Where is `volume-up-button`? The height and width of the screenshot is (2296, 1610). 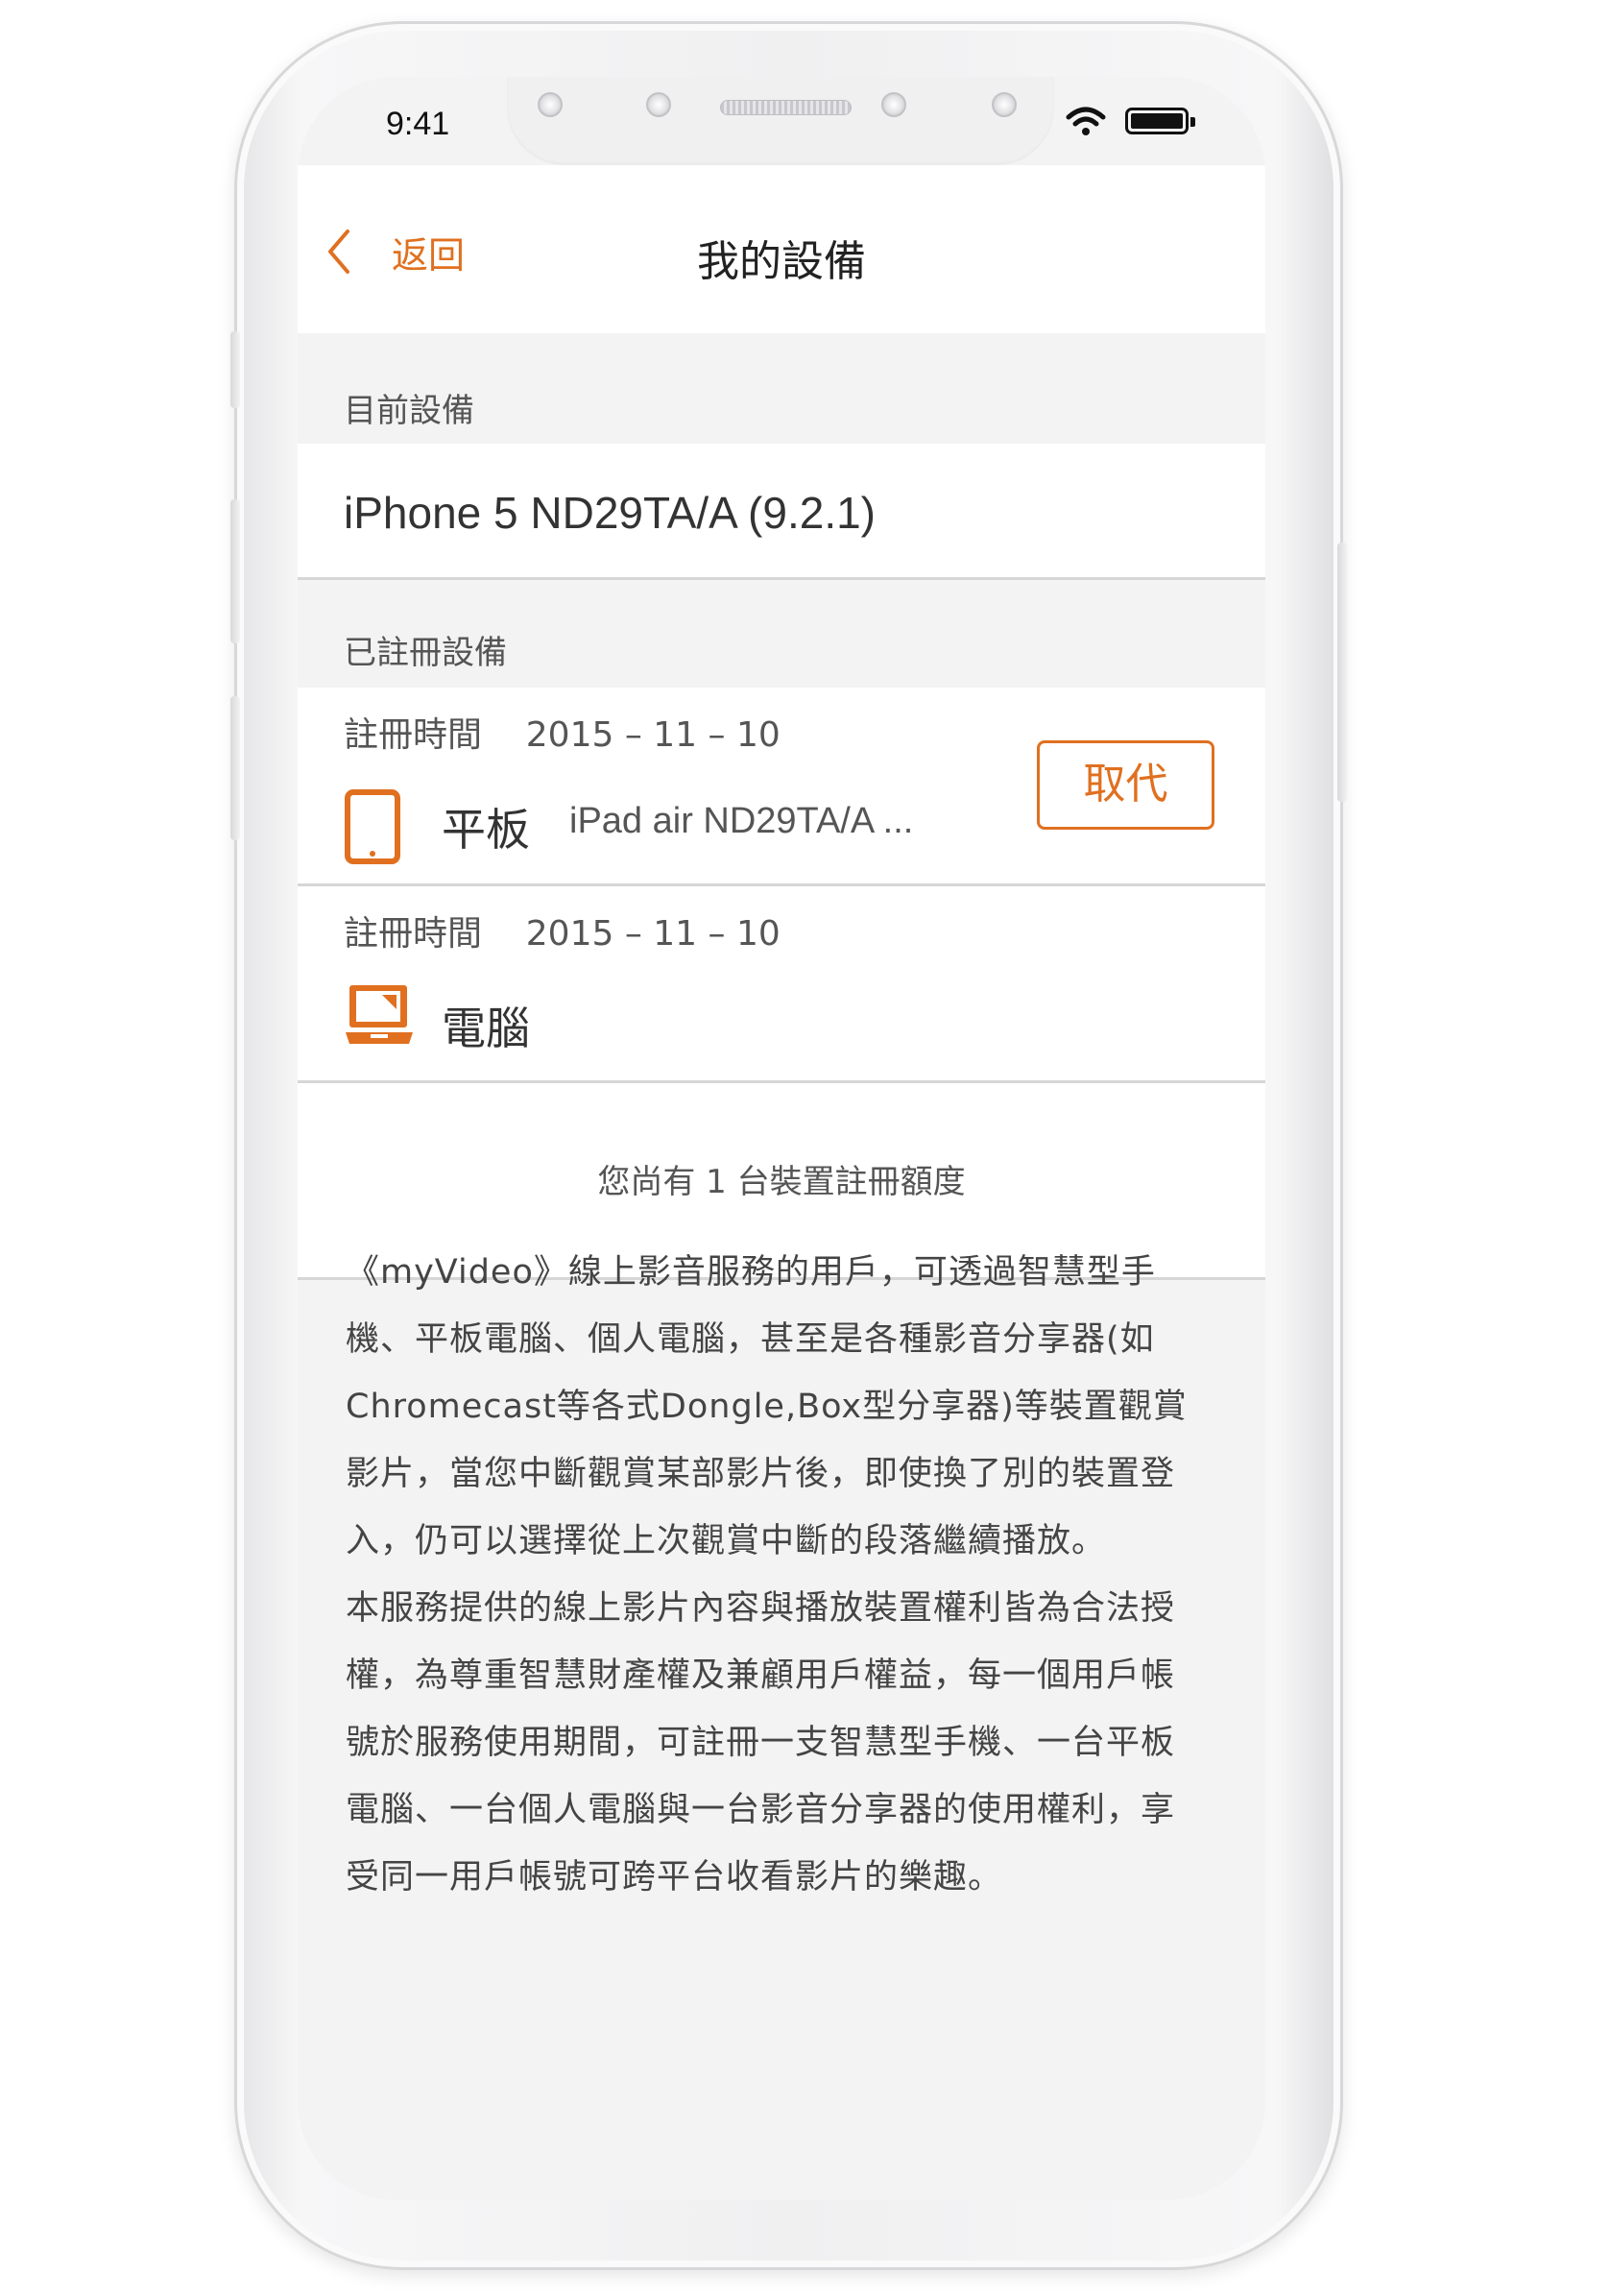
volume-up-button is located at coordinates (235, 571).